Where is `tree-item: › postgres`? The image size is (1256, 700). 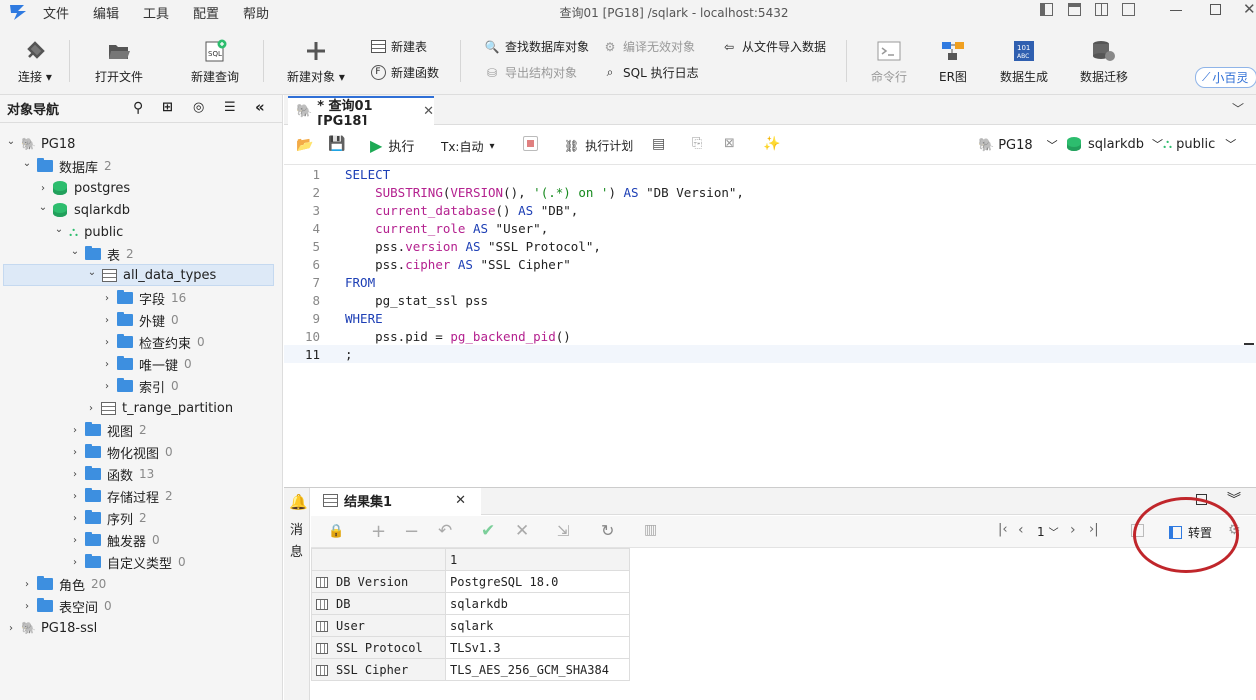
tree-item: › postgres is located at coordinates (141, 188).